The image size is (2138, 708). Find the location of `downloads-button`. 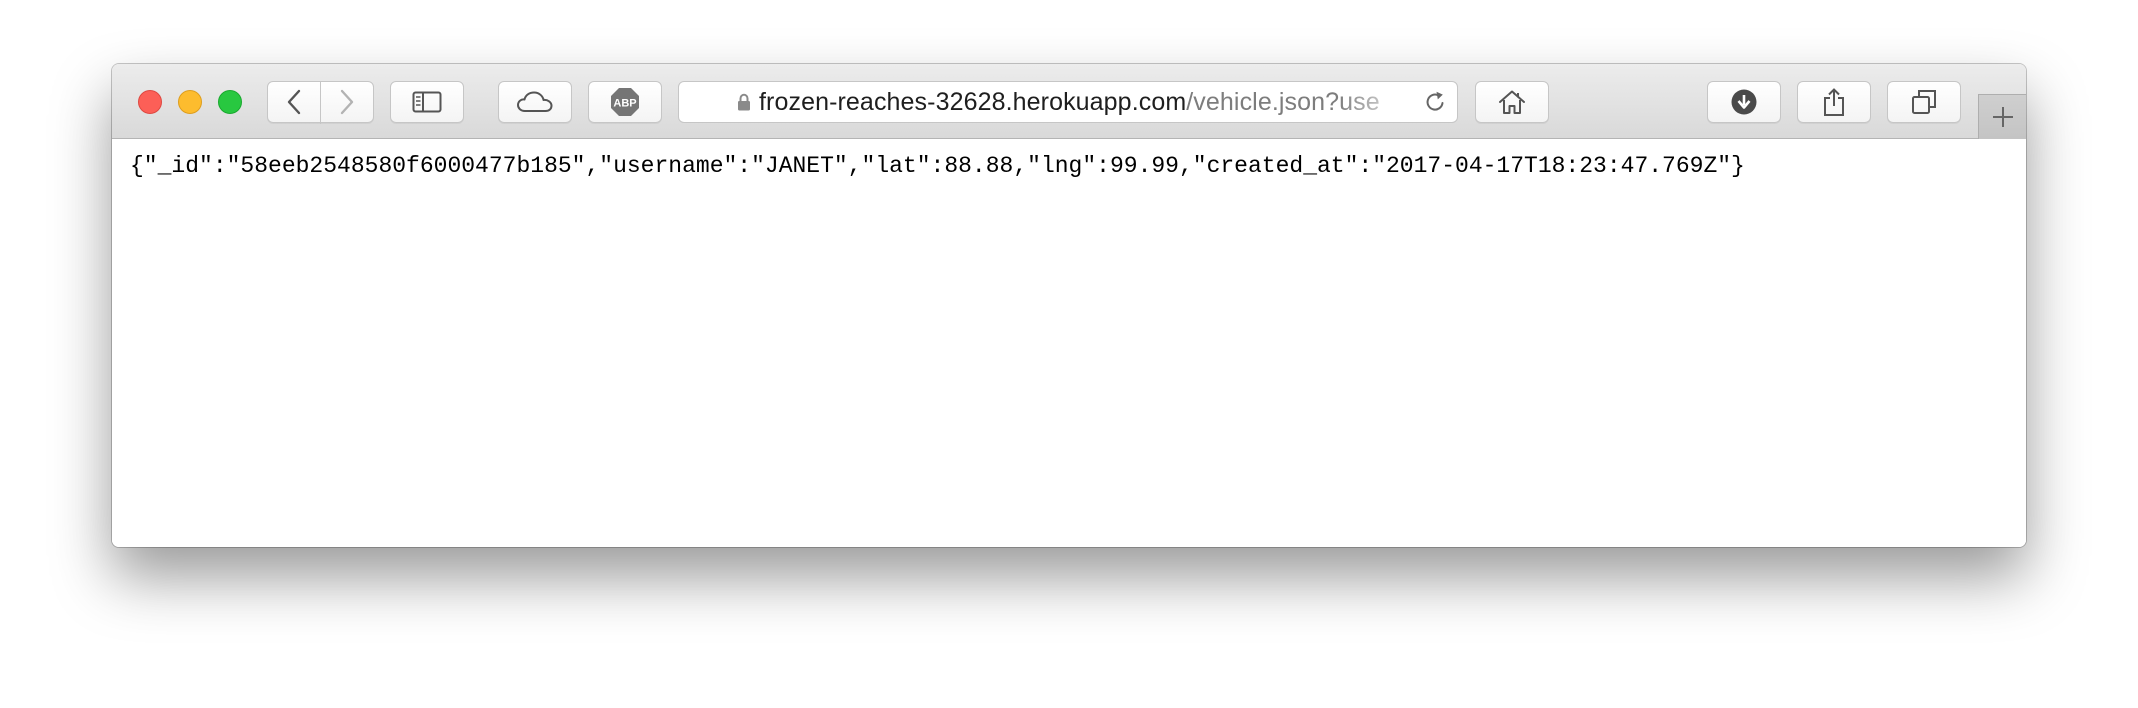

downloads-button is located at coordinates (1744, 102).